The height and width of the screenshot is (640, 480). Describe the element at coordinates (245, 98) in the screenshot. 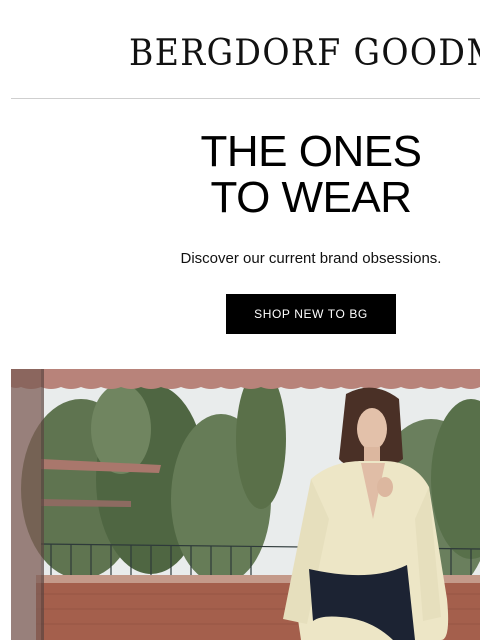

I see `header-divider` at that location.